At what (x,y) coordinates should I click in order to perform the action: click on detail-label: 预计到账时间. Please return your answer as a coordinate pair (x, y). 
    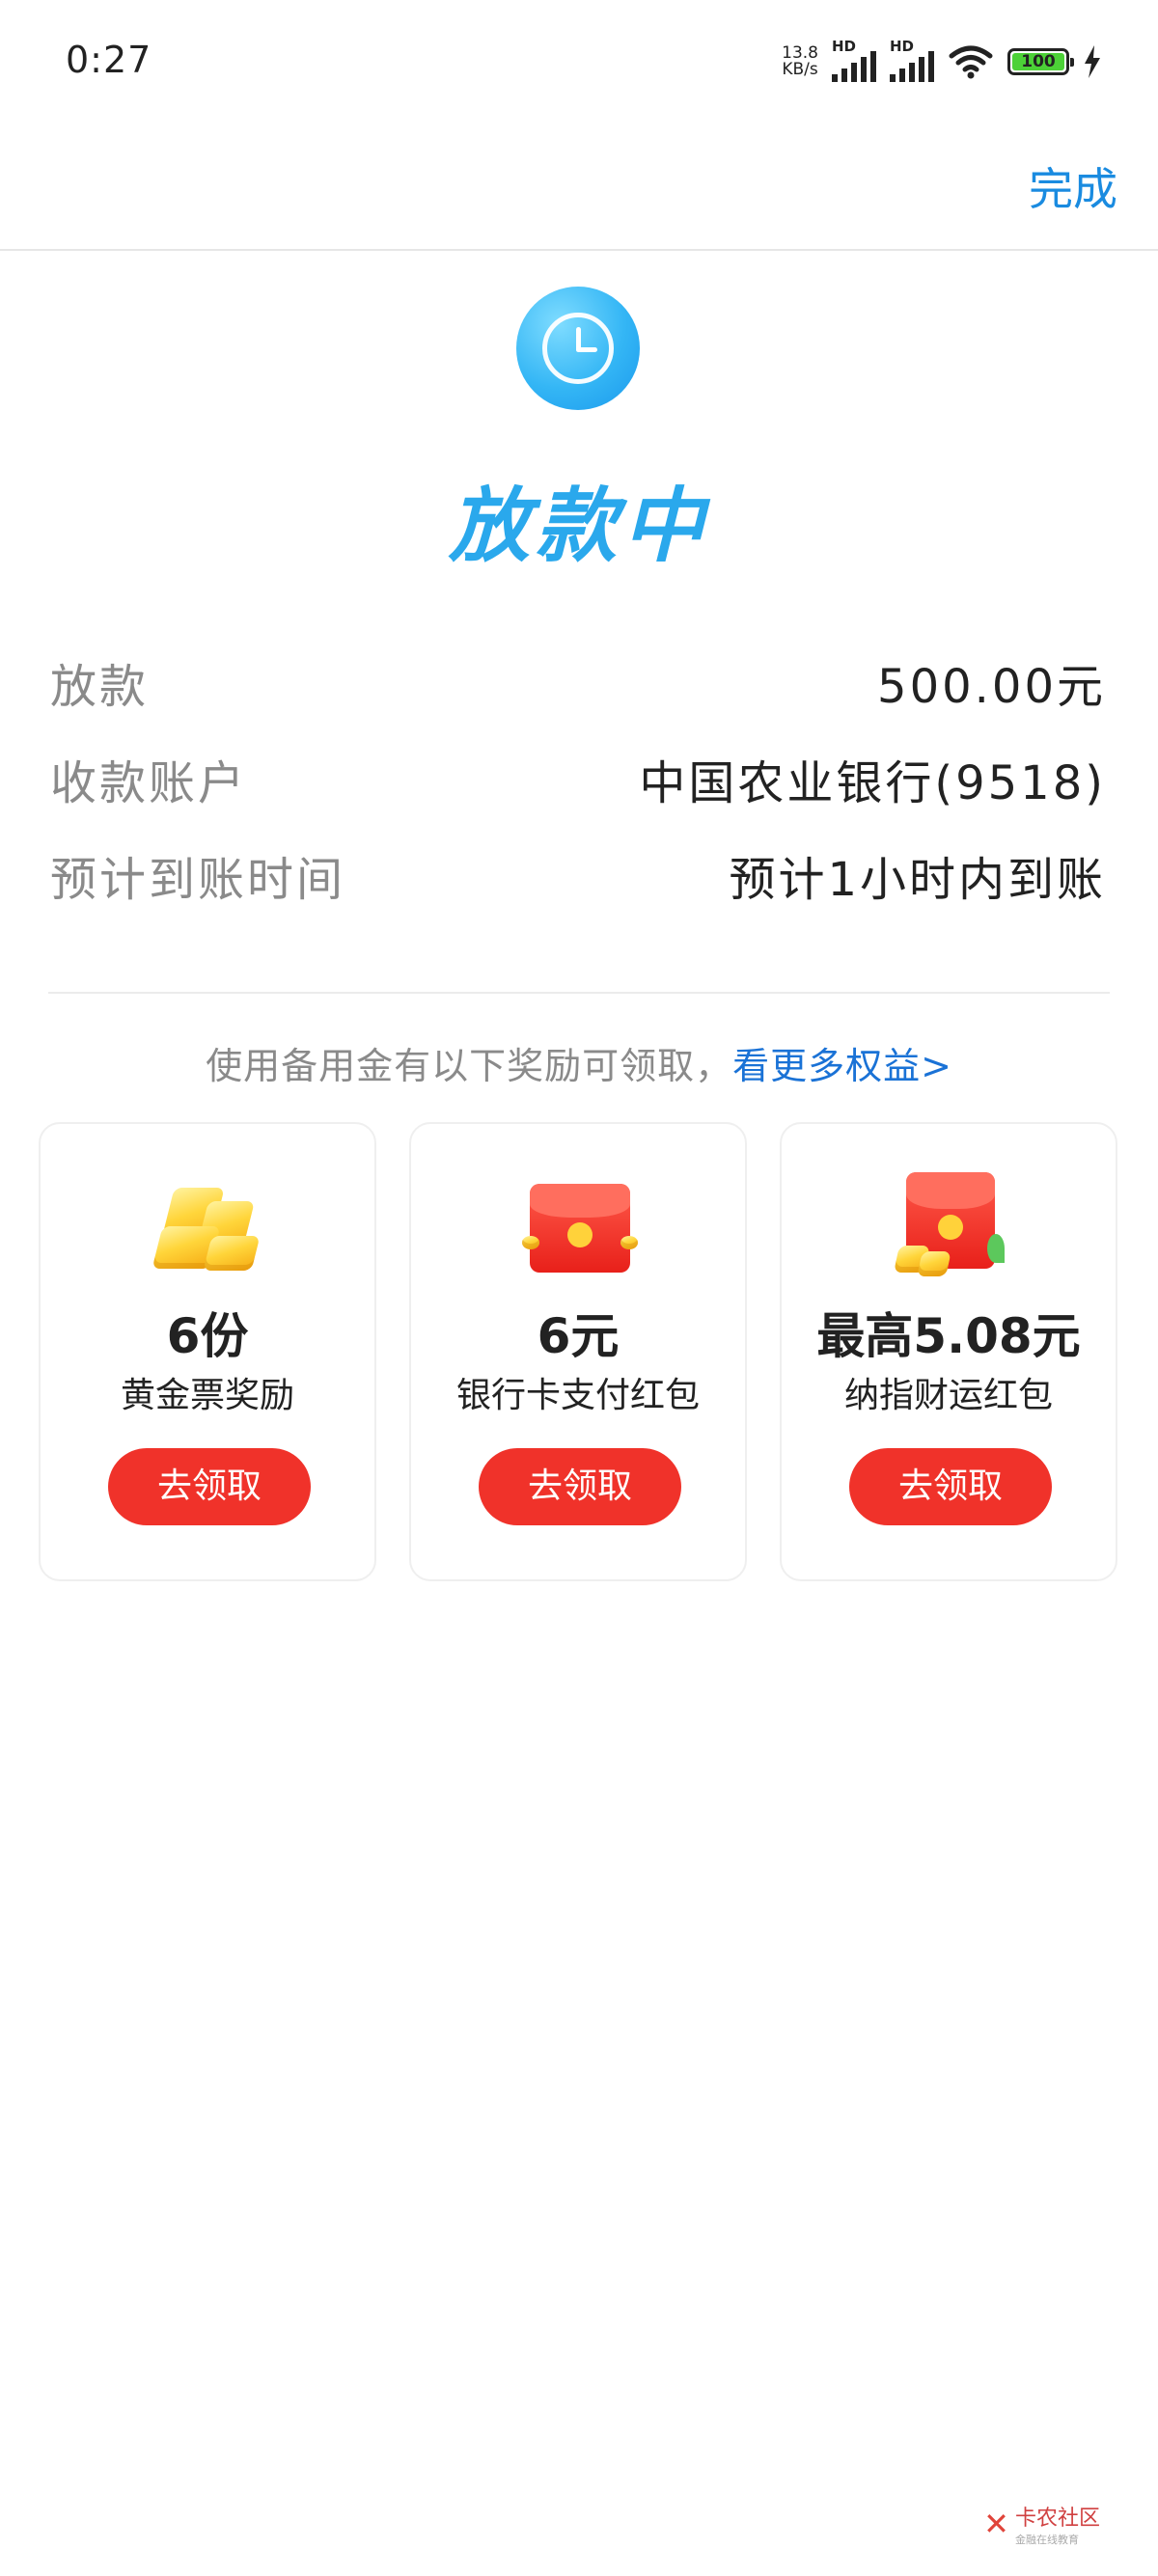
    Looking at the image, I should click on (198, 880).